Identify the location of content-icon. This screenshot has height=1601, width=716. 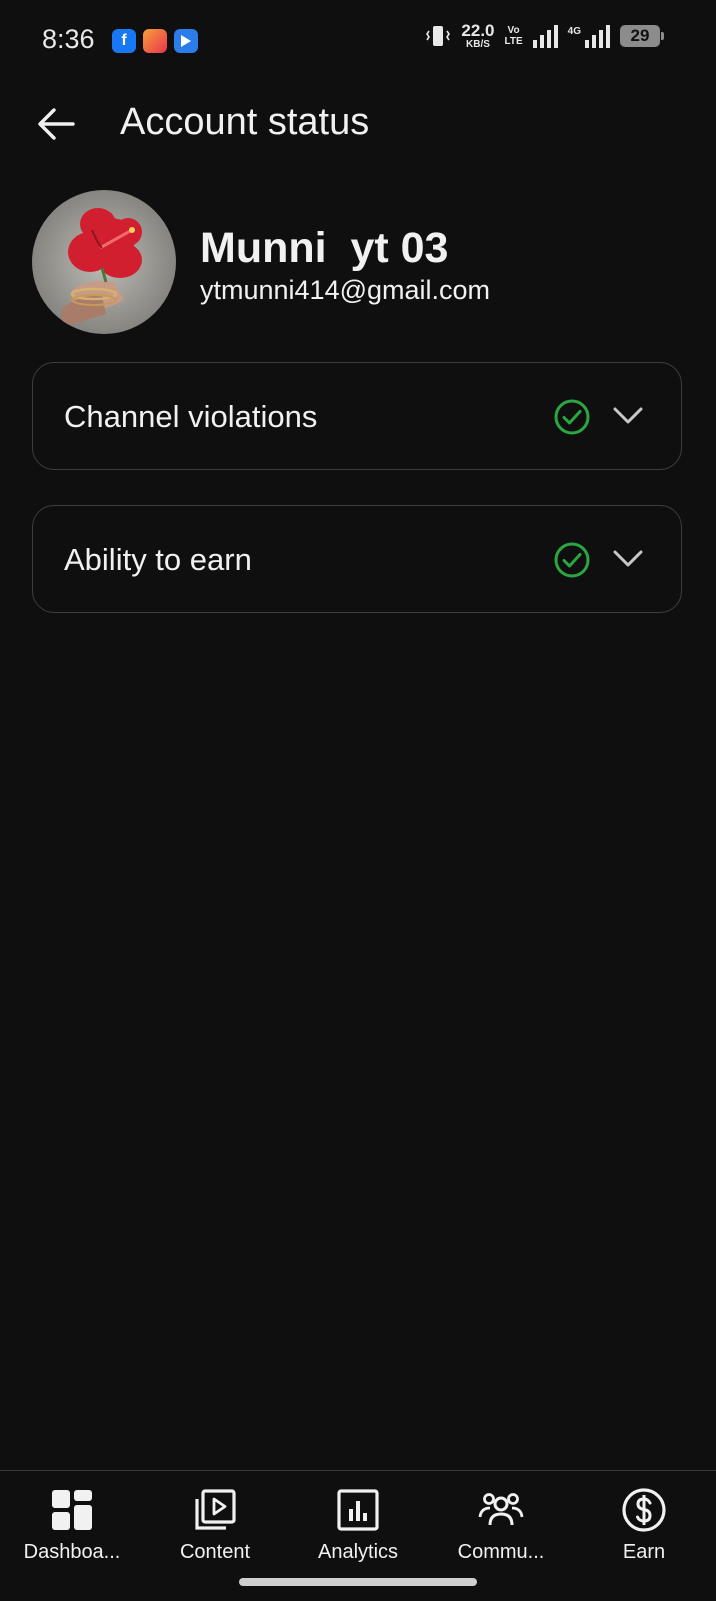
(215, 1509).